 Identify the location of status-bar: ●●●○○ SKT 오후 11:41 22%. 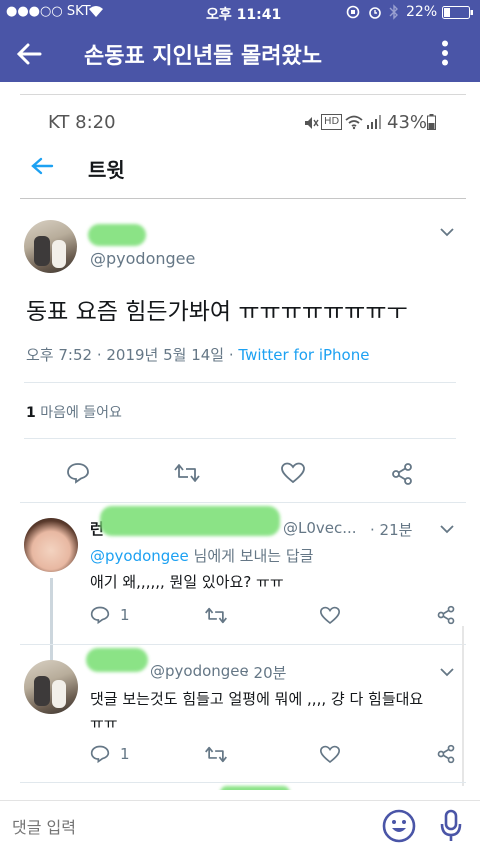
(240, 13).